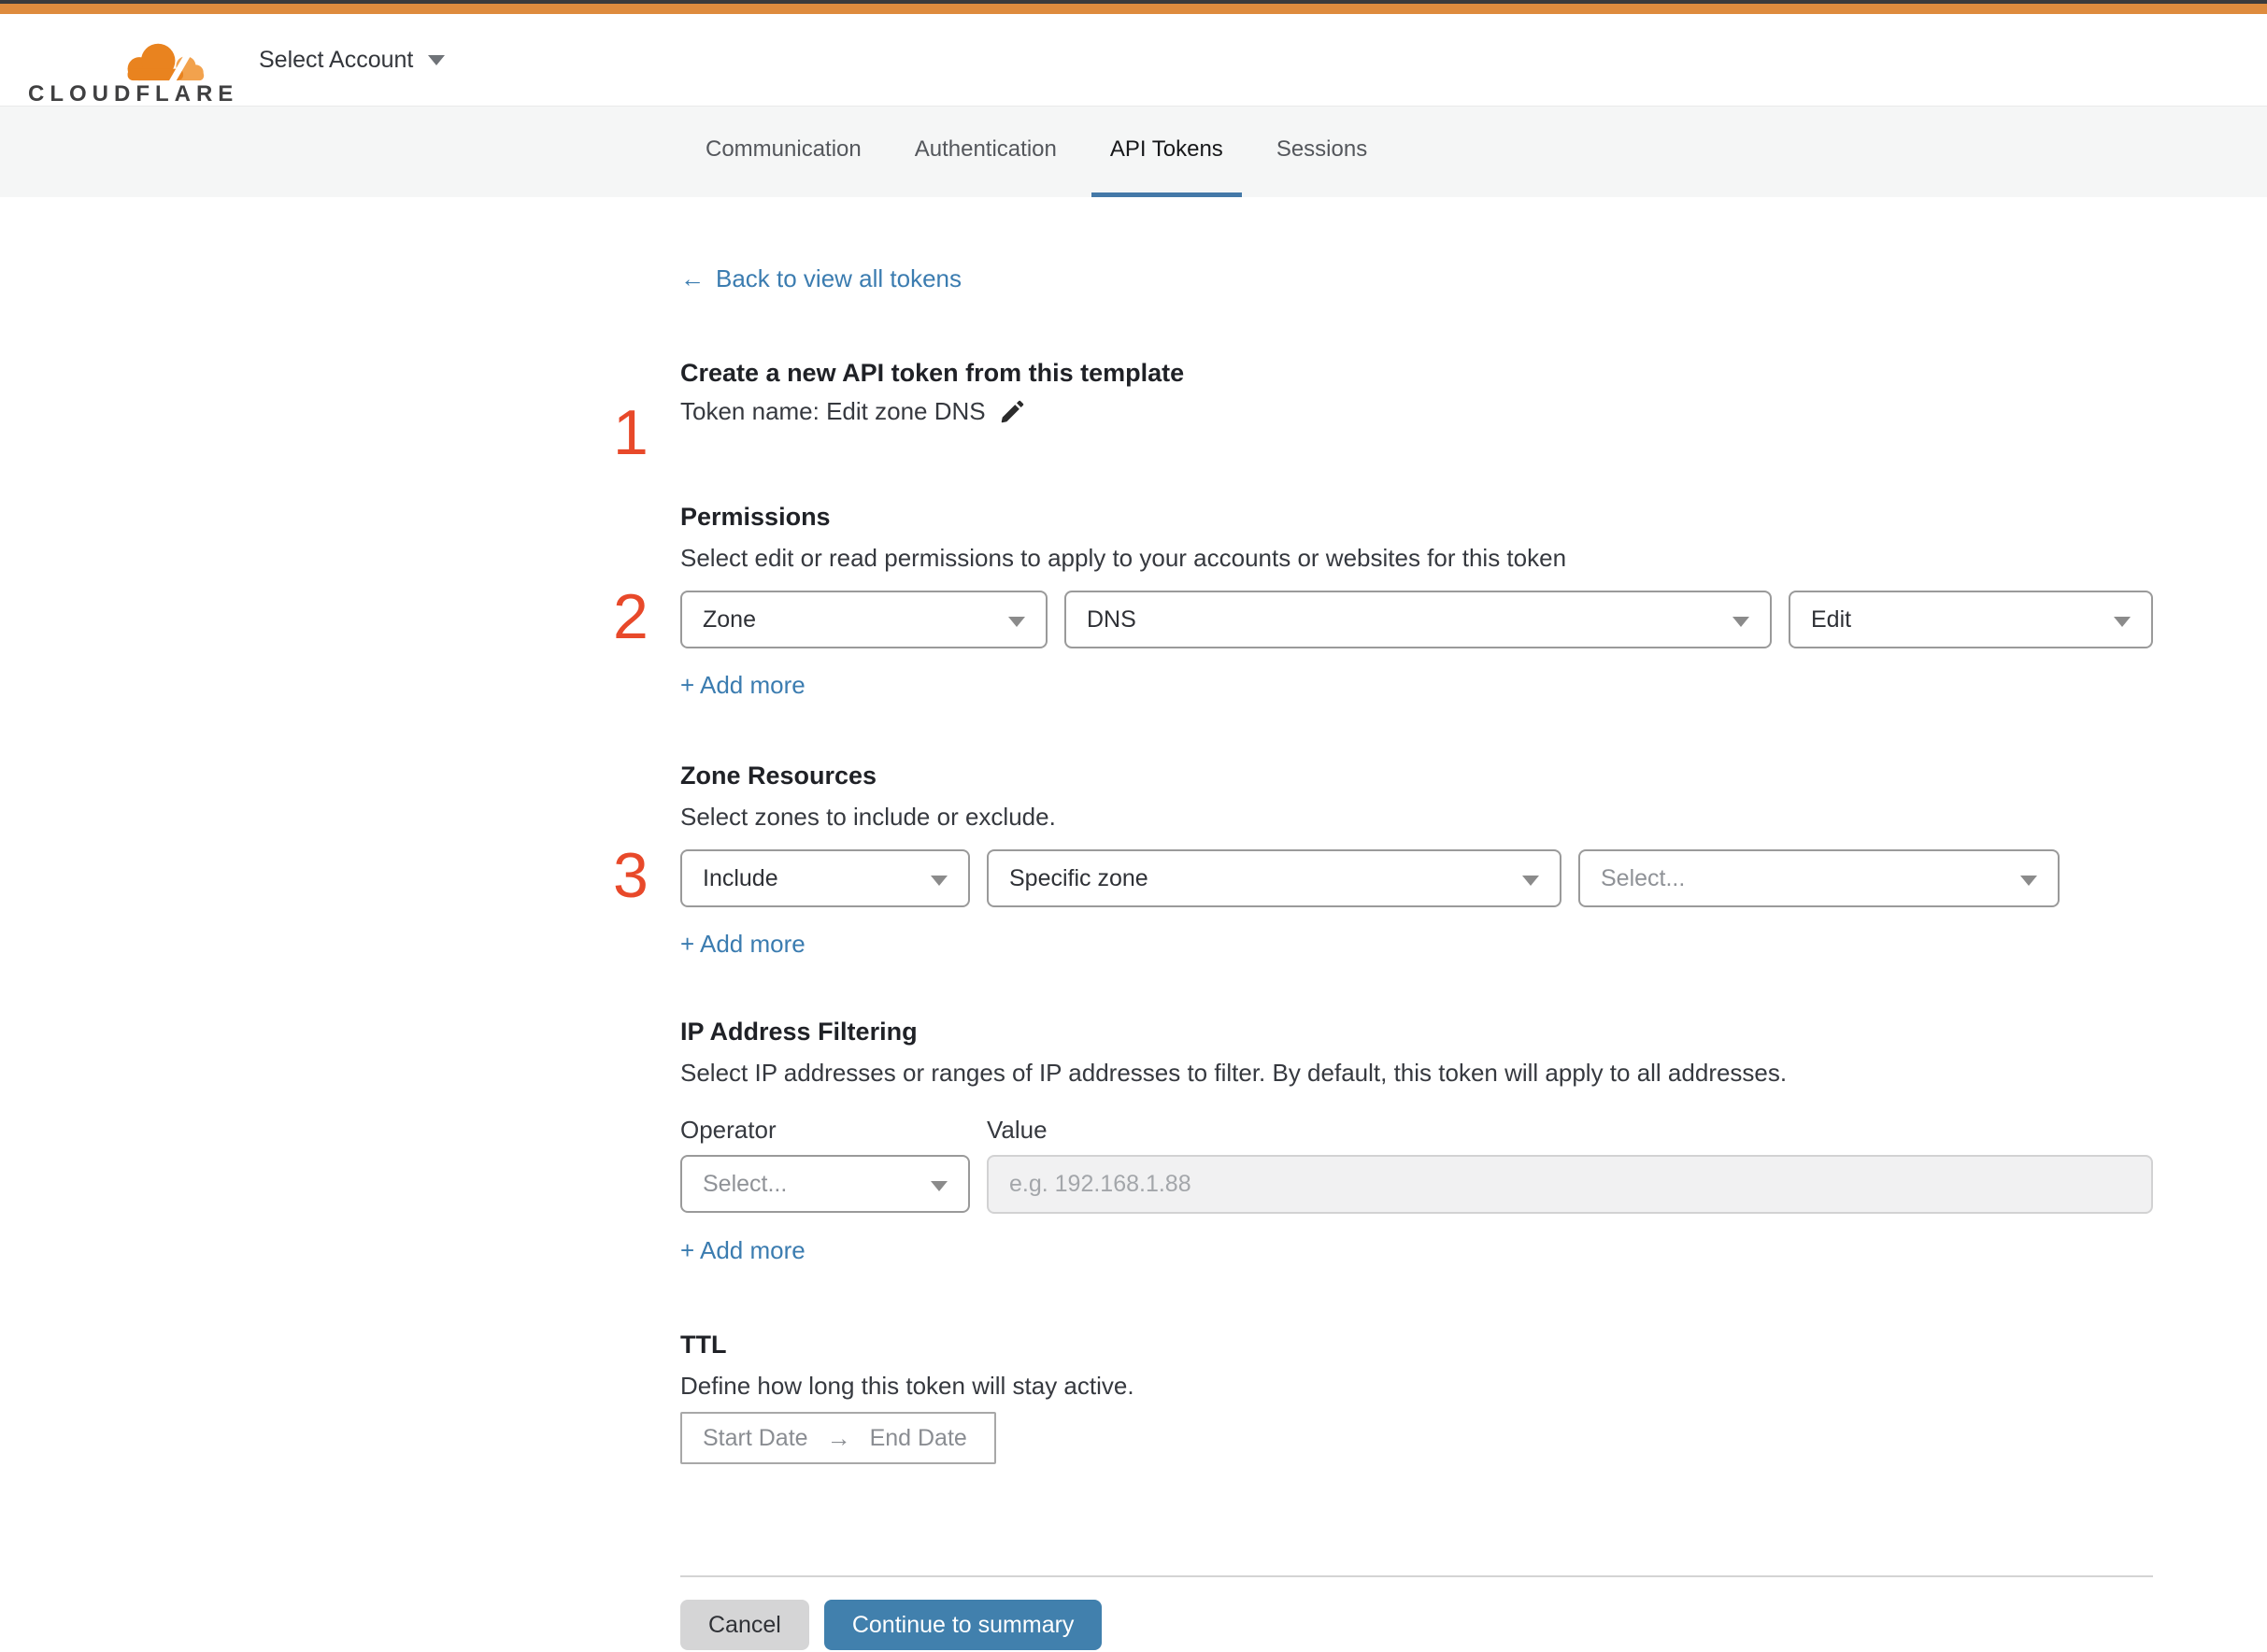 This screenshot has width=2267, height=1652. Describe the element at coordinates (1167, 152) in the screenshot. I see `tab-api-tokens: API Tokens` at that location.